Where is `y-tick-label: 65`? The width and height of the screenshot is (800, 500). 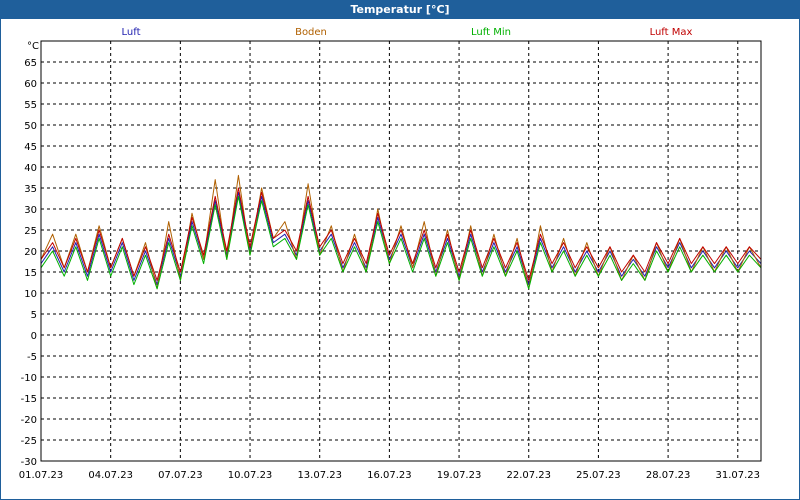
y-tick-label: 65 is located at coordinates (30, 63).